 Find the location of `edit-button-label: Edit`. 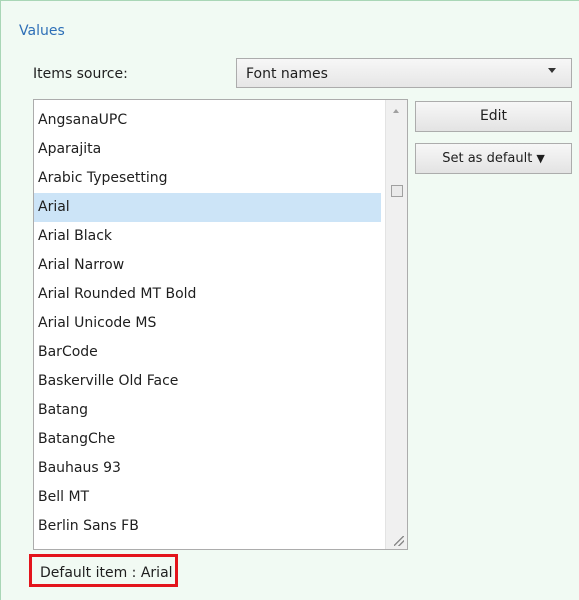

edit-button-label: Edit is located at coordinates (493, 116).